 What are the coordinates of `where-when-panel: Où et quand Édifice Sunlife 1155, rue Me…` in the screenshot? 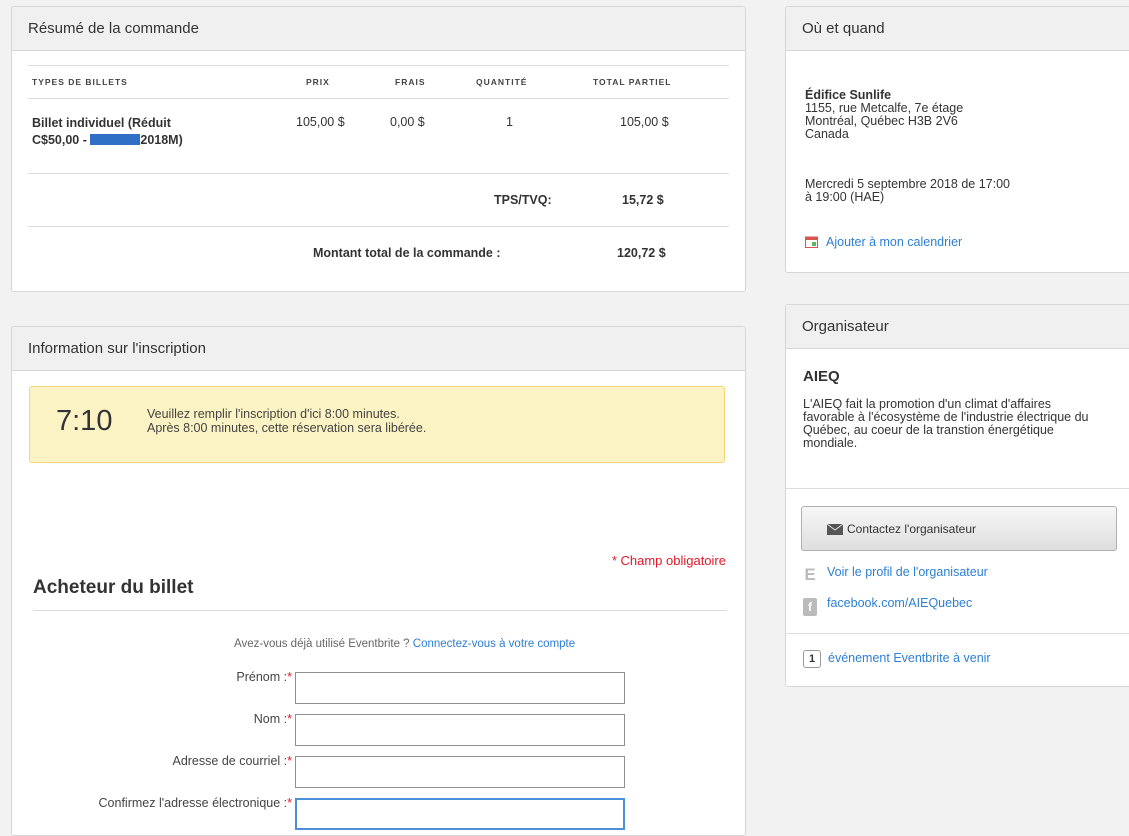 It's located at (957, 139).